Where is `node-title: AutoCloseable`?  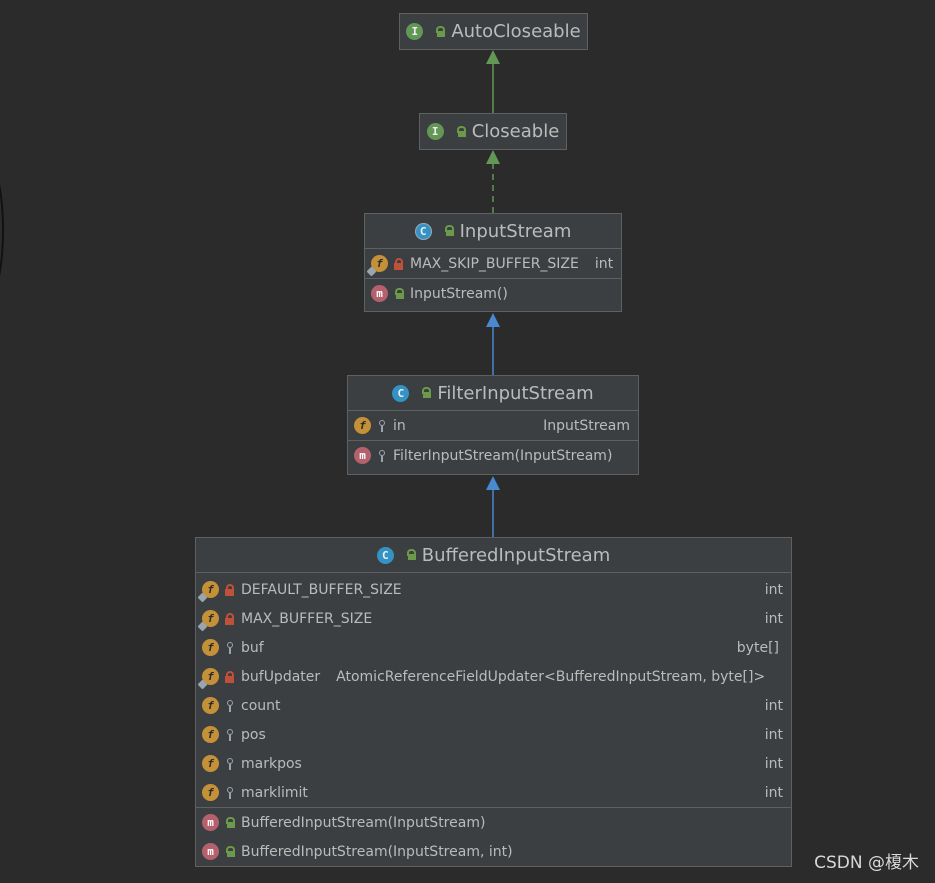 node-title: AutoCloseable is located at coordinates (516, 31).